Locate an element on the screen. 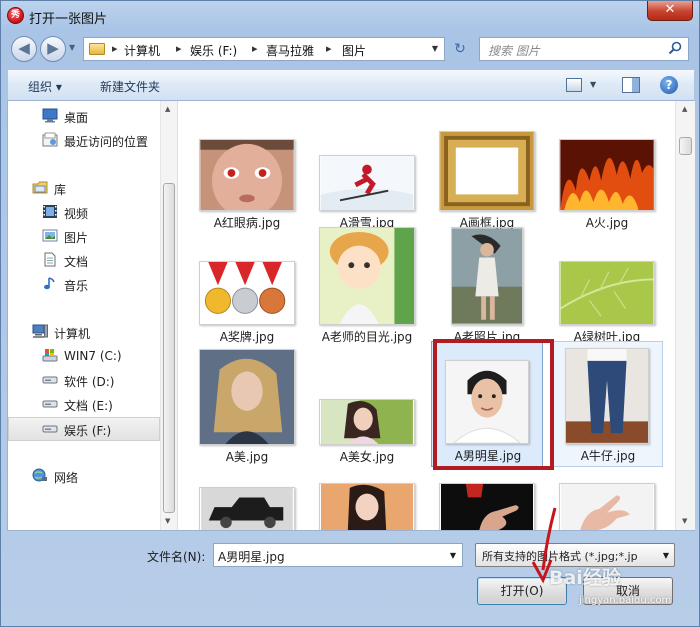  file-list-scroll-thumb is located at coordinates (685, 146).